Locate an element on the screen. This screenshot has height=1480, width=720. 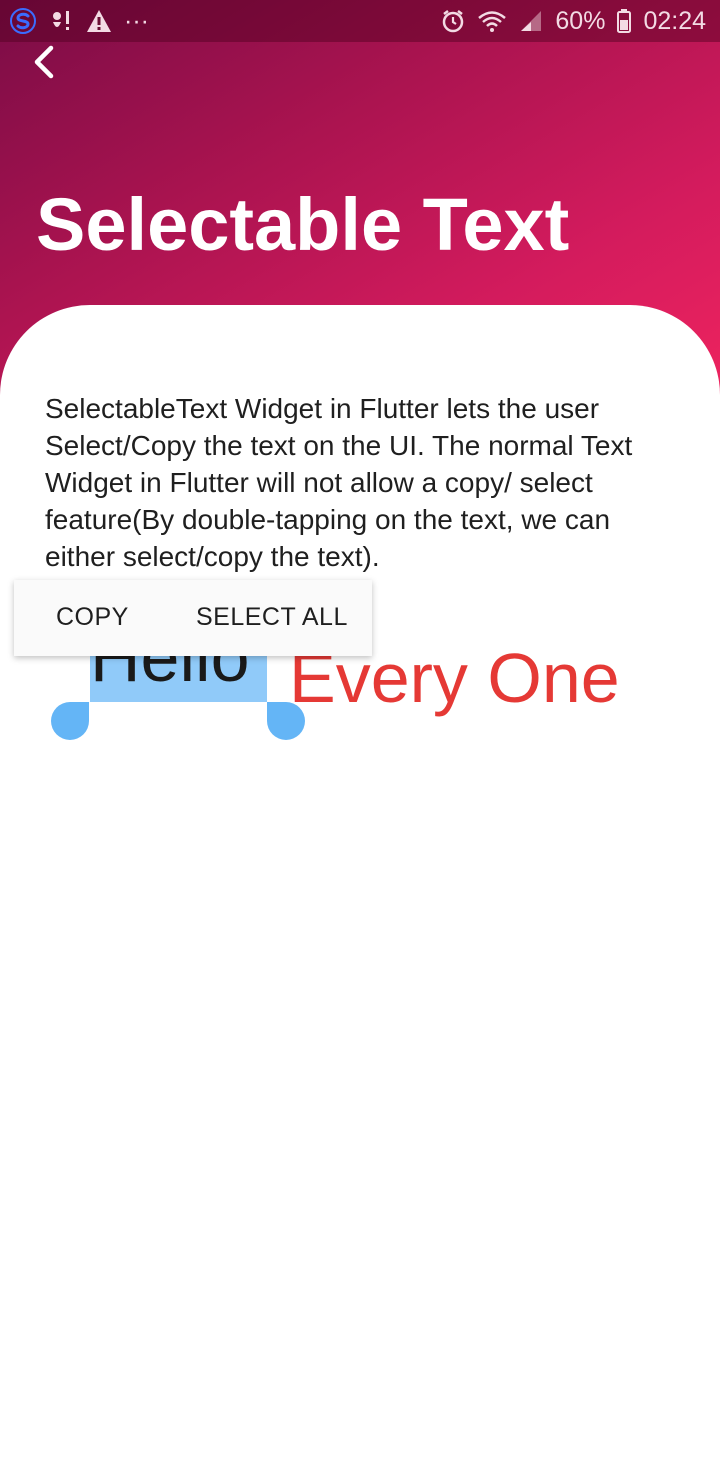
back-button is located at coordinates (44, 62).